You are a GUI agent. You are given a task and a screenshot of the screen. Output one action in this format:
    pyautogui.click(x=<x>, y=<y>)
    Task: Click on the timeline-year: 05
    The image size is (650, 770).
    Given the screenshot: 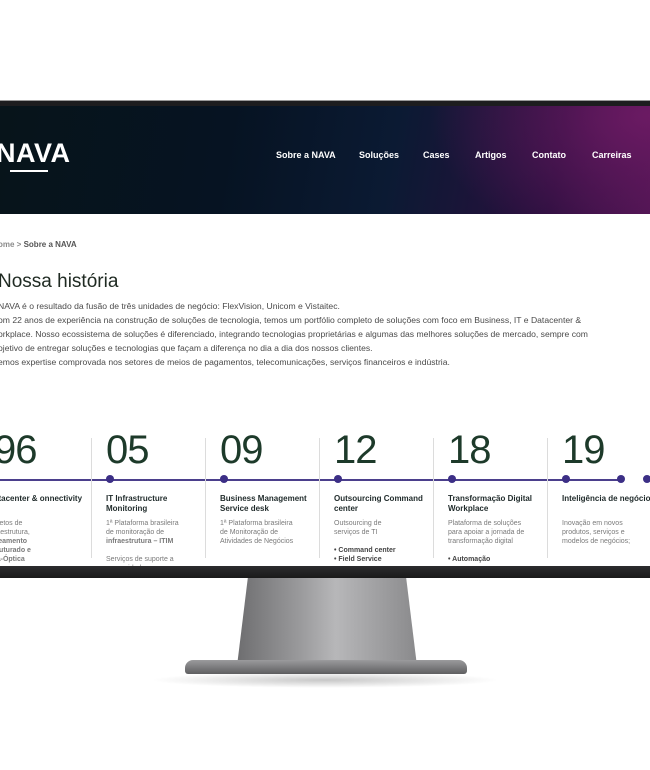 What is the action you would take?
    pyautogui.click(x=127, y=450)
    